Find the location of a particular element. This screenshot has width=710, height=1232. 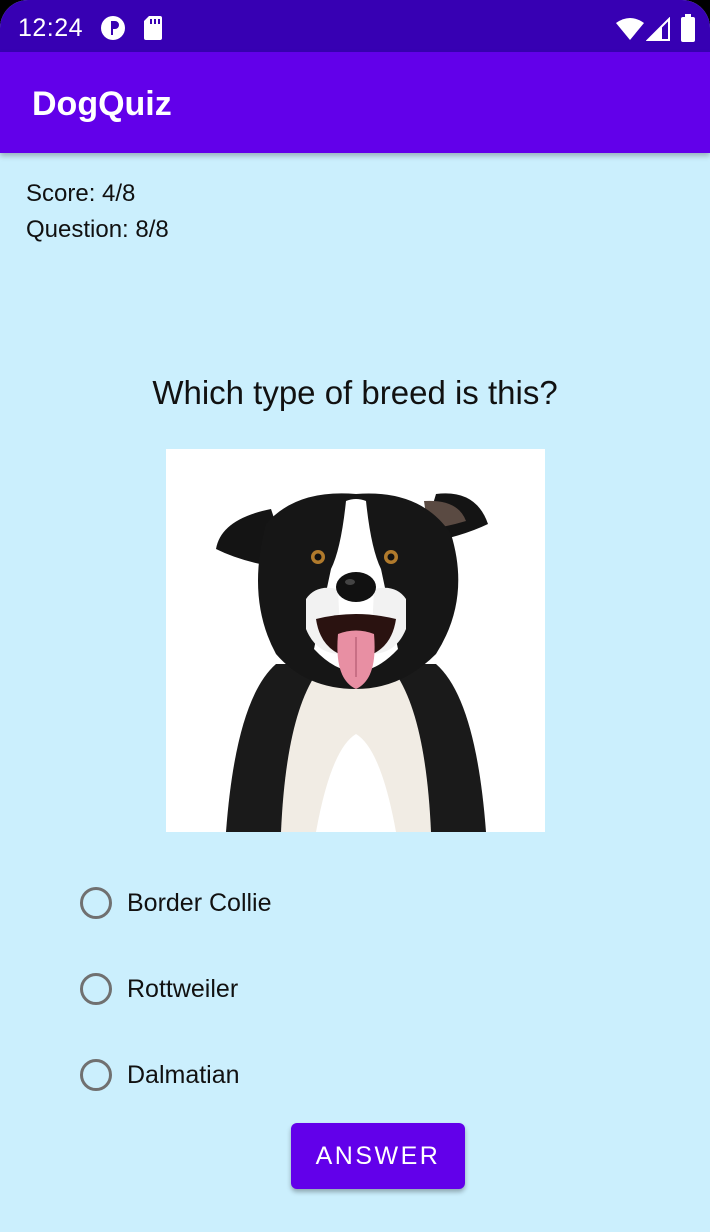

question-text: Which type of breed is this? is located at coordinates (355, 392).